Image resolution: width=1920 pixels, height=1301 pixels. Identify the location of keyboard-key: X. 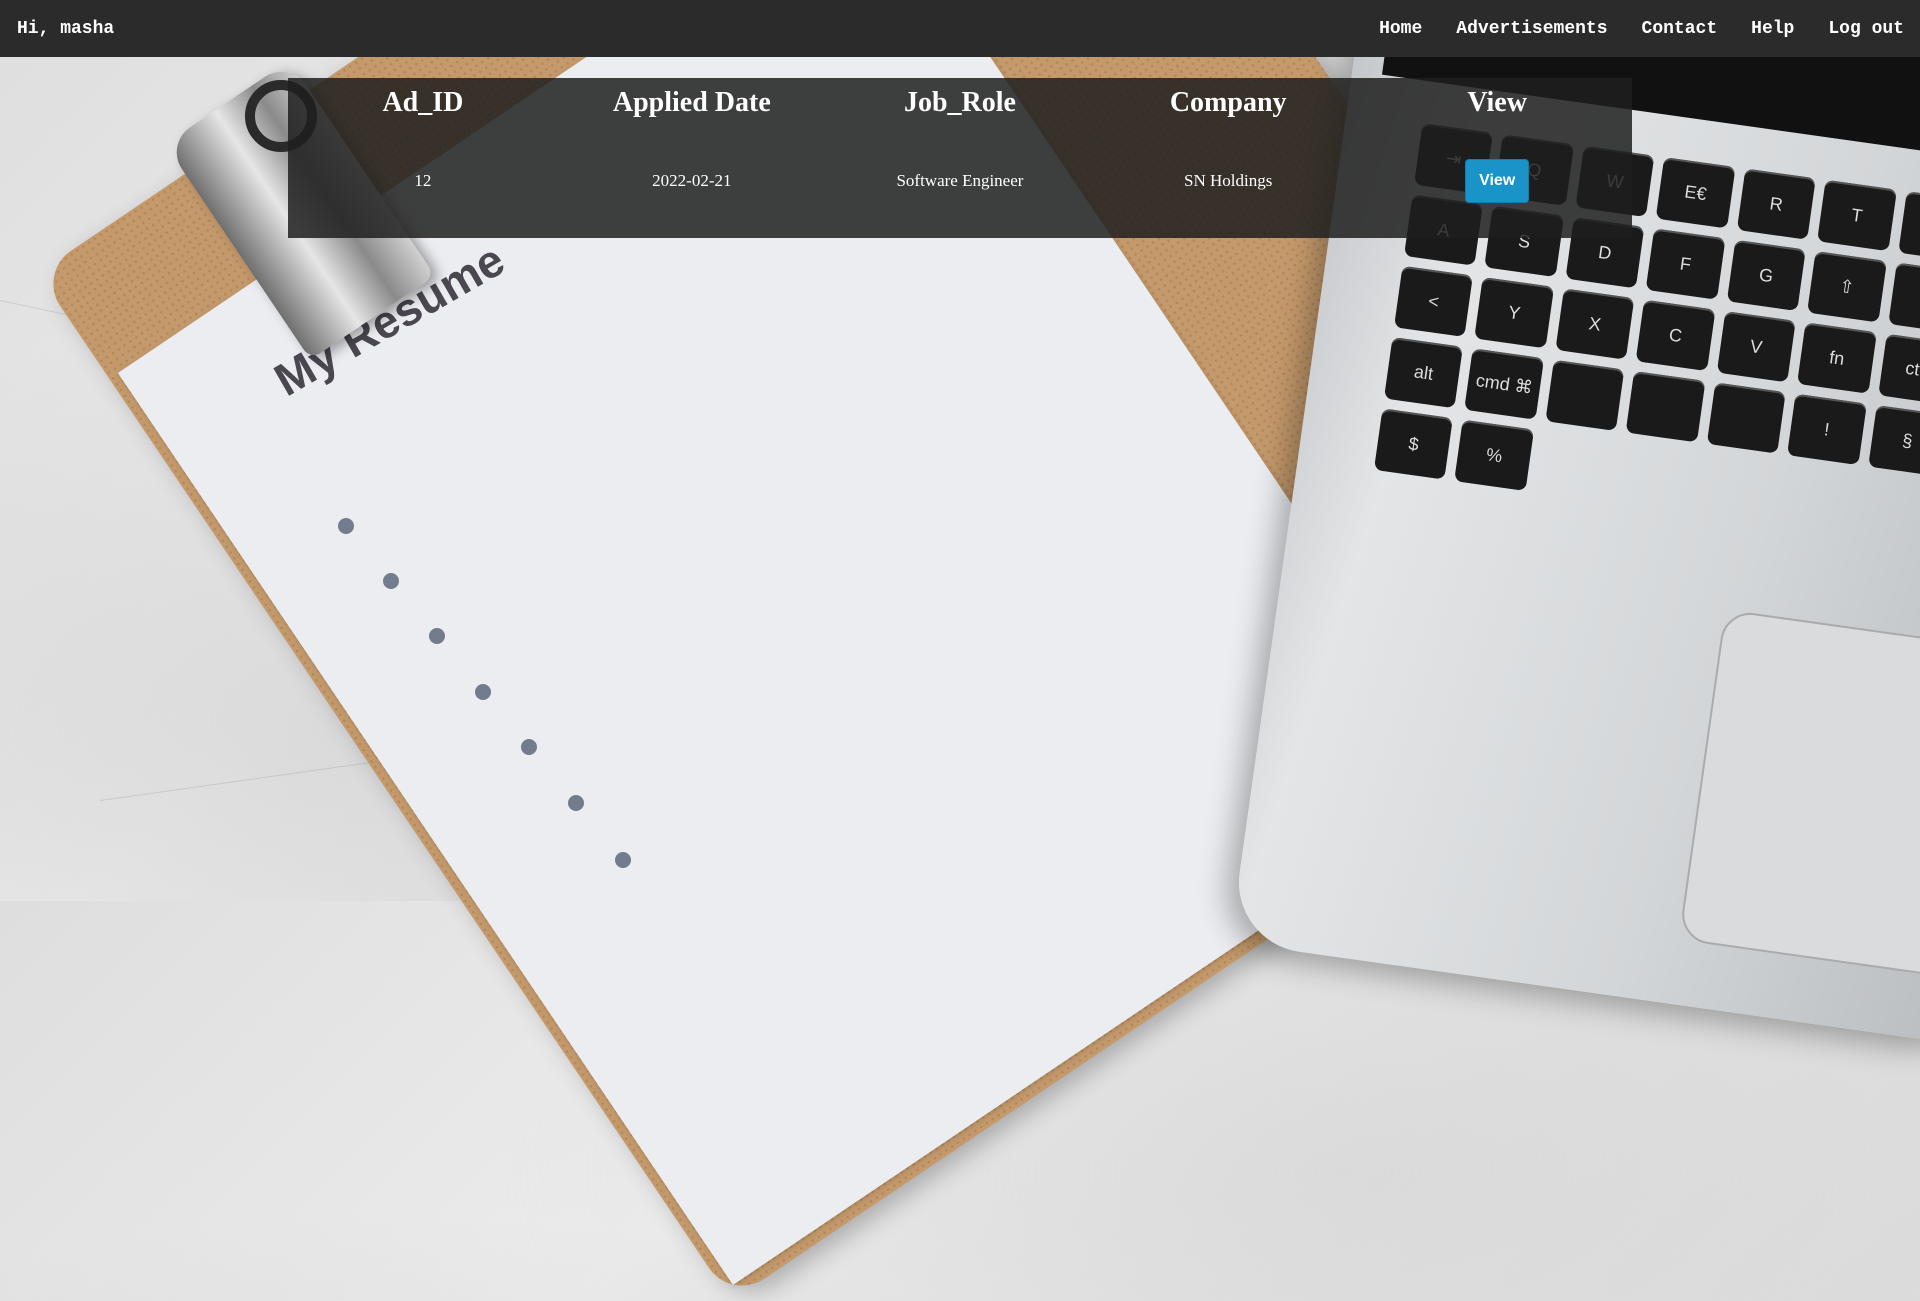
(1595, 324).